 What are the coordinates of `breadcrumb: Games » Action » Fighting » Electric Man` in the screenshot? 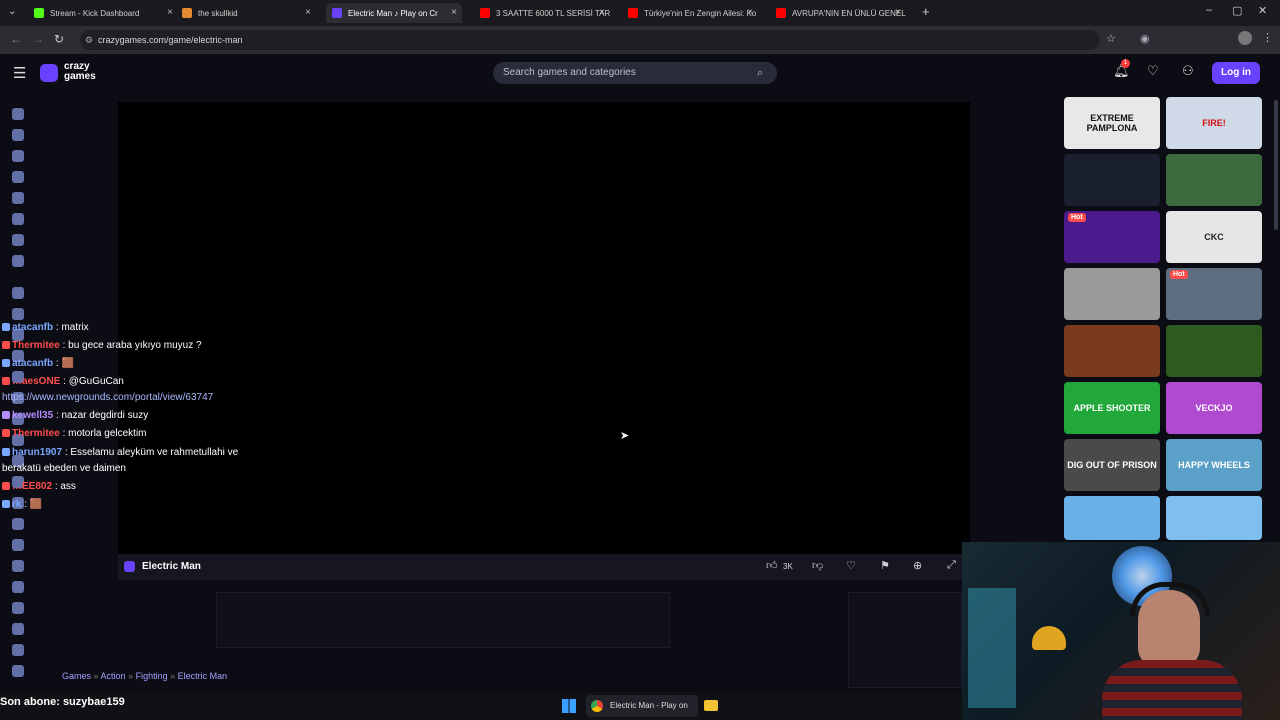 It's located at (145, 676).